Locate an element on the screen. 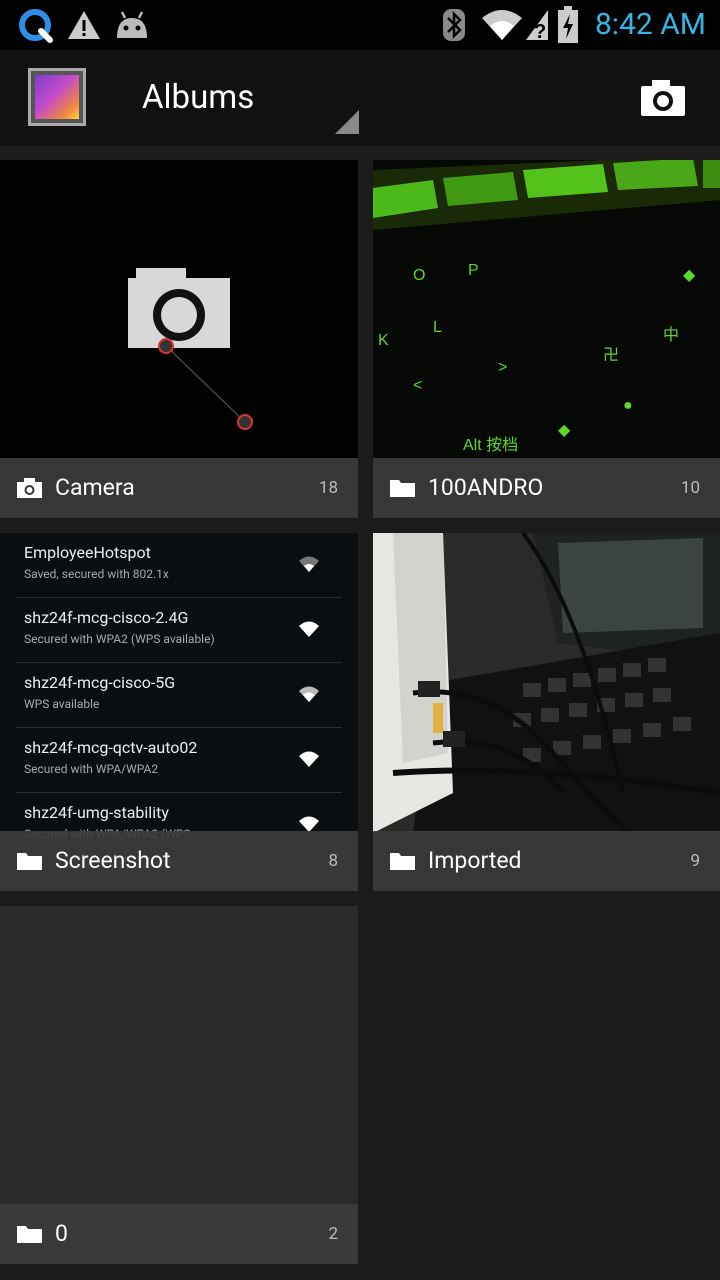 The height and width of the screenshot is (1280, 720). album-tile-camera: Camera 18 is located at coordinates (179, 339).